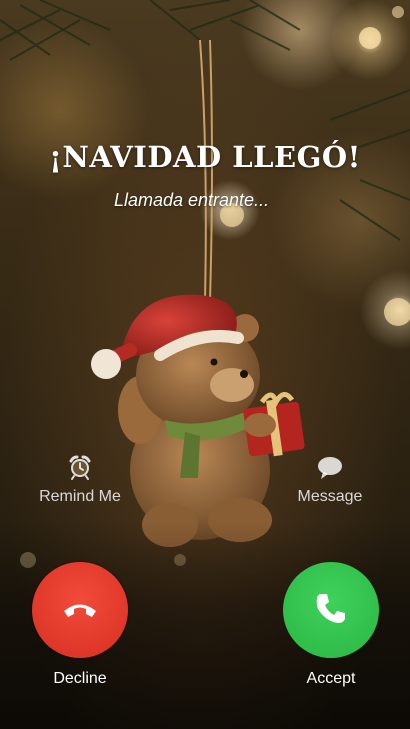  Describe the element at coordinates (80, 467) in the screenshot. I see `alarm-clock-icon` at that location.